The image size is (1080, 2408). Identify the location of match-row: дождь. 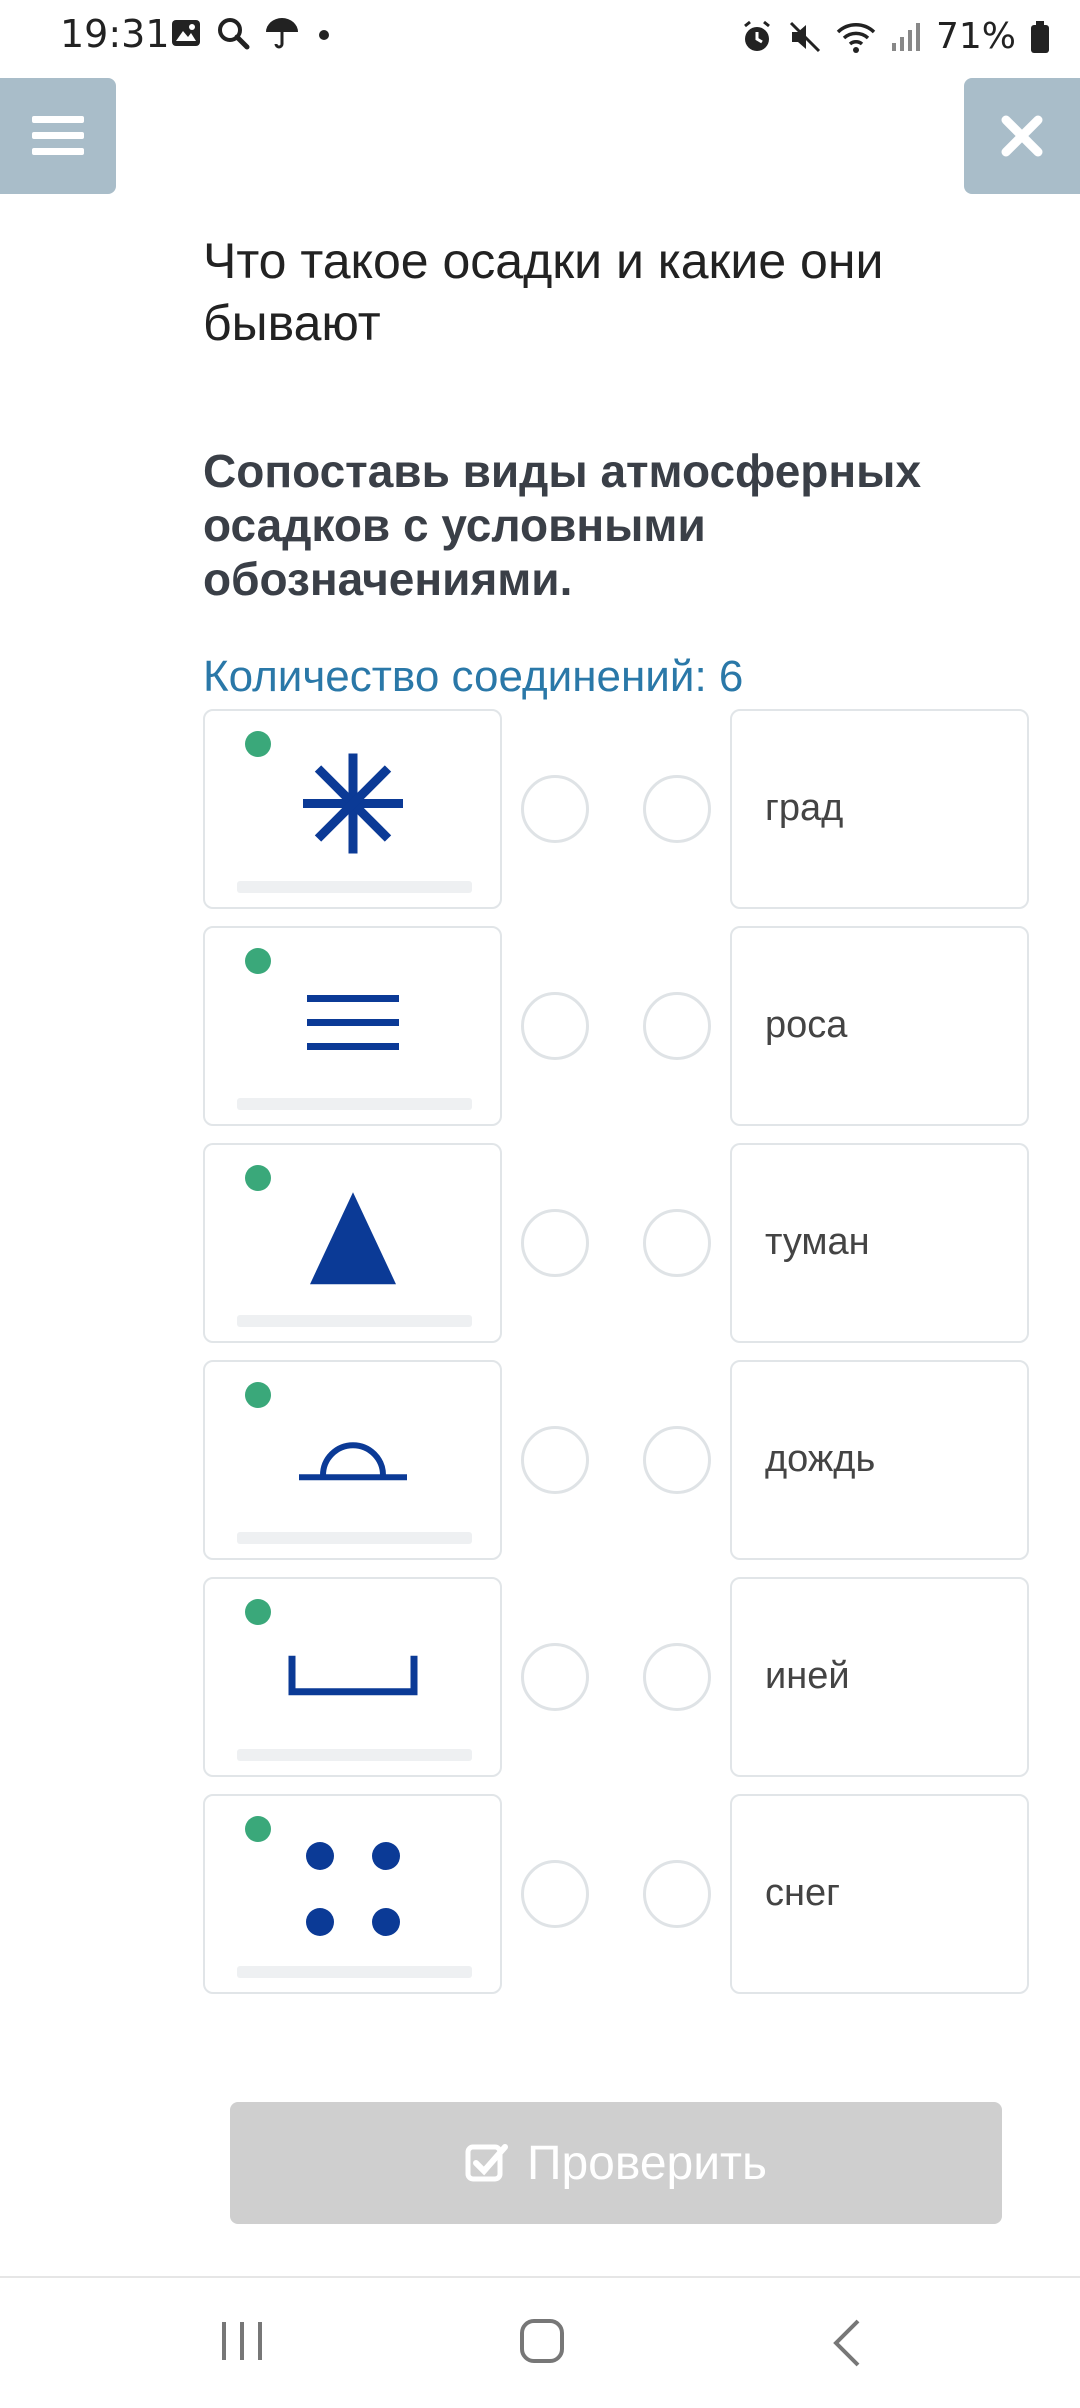
(616, 1460).